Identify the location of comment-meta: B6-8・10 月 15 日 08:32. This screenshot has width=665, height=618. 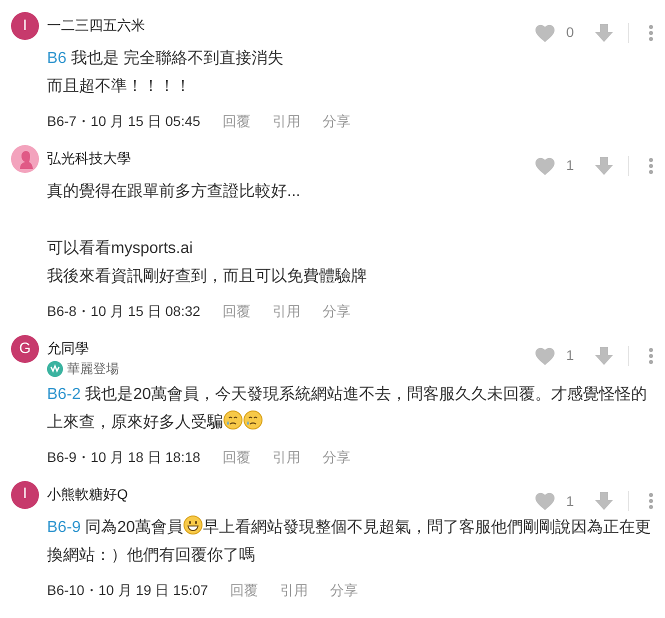
(123, 311).